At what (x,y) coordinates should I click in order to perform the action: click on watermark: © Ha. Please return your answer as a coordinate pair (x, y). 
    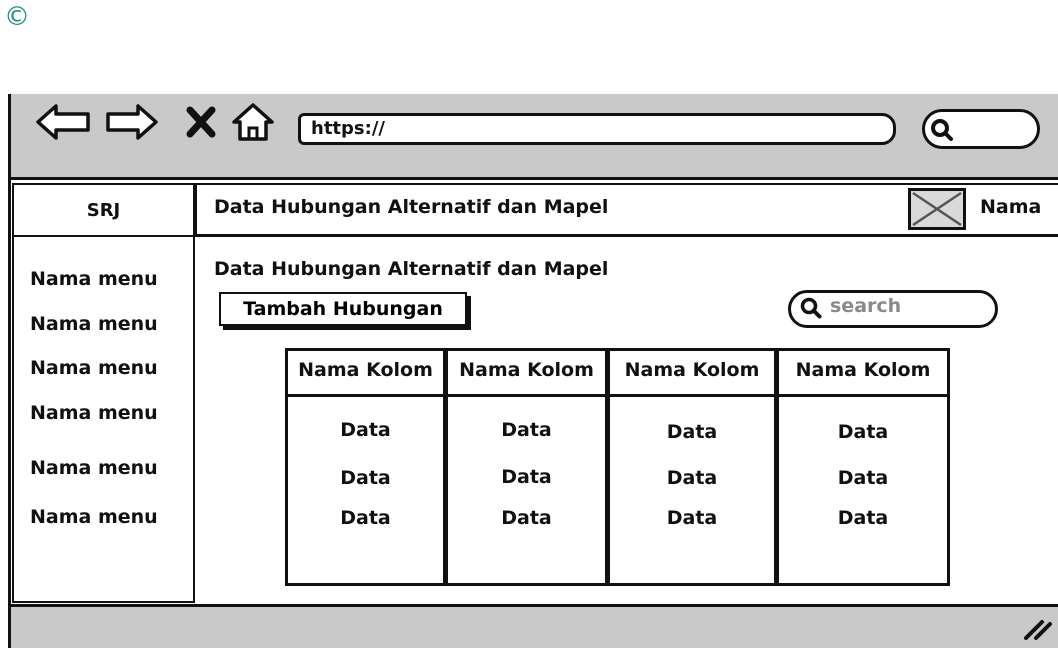
    Looking at the image, I should click on (16, 26).